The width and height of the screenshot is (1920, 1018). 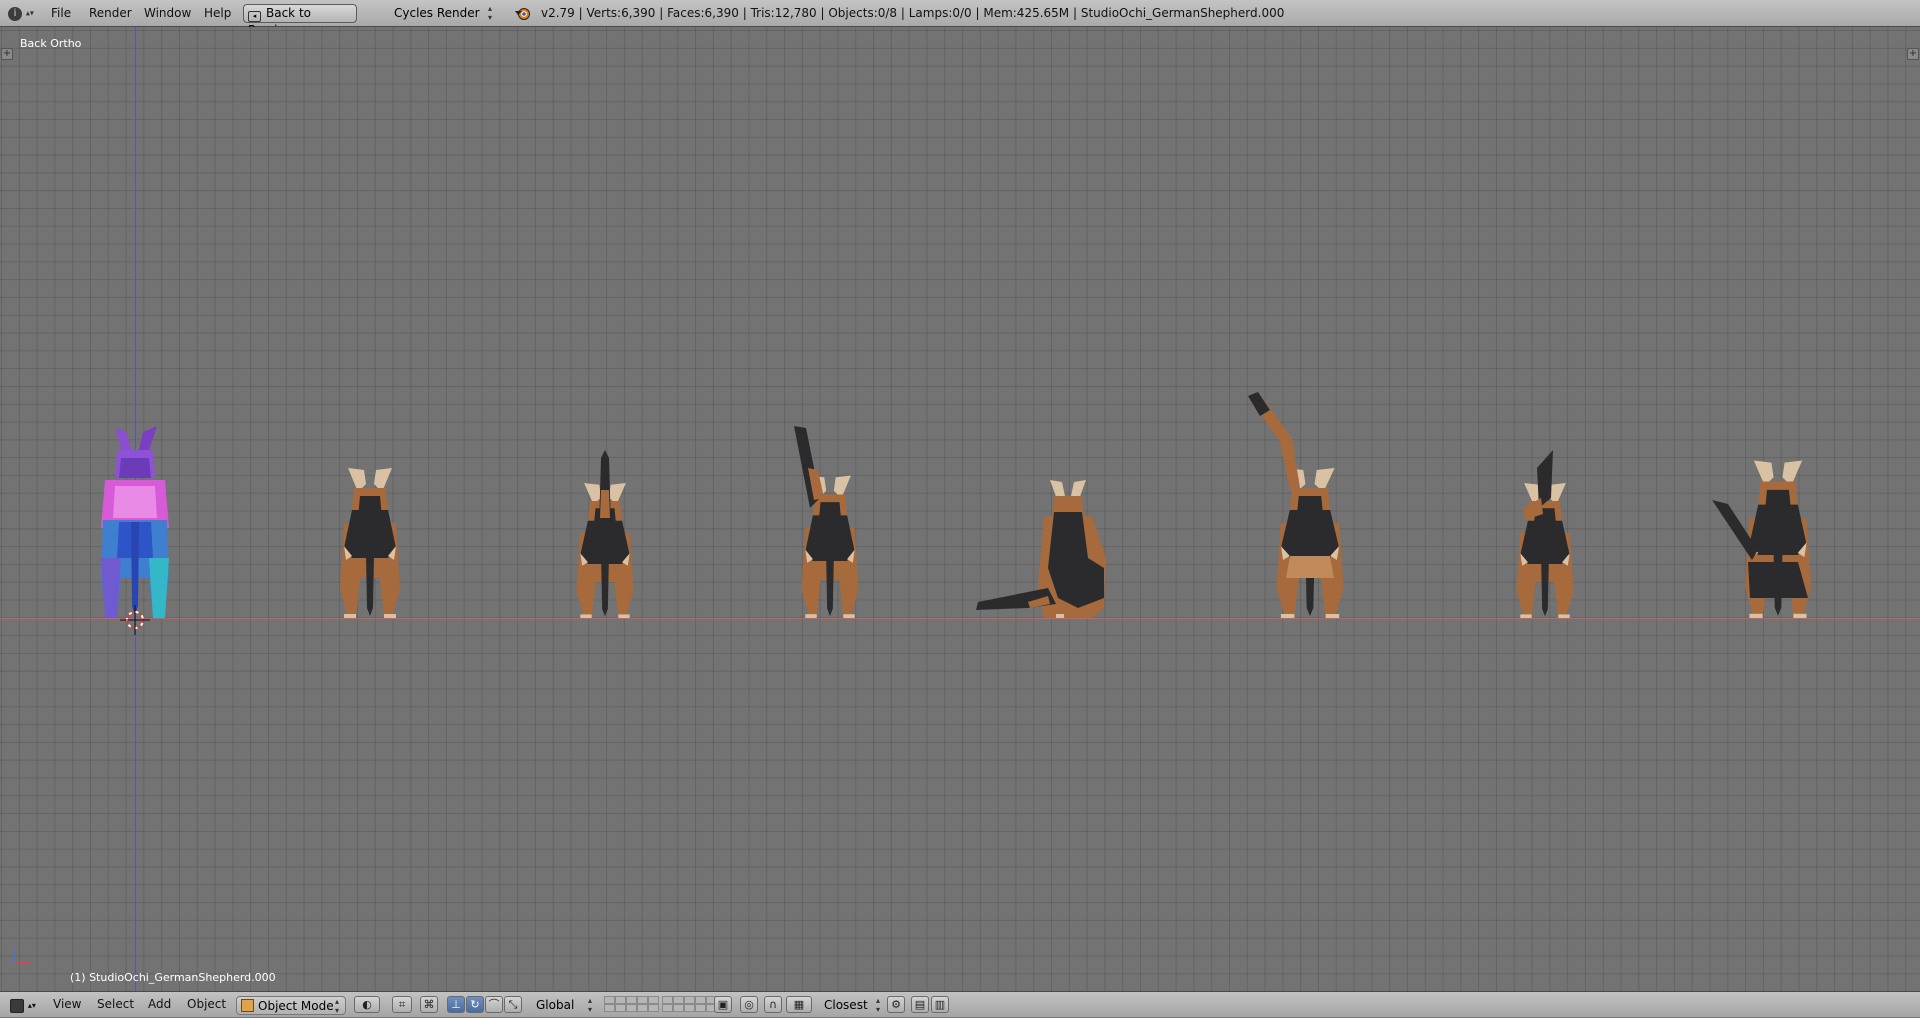 I want to click on lock-icon: ▣, so click(x=723, y=1004).